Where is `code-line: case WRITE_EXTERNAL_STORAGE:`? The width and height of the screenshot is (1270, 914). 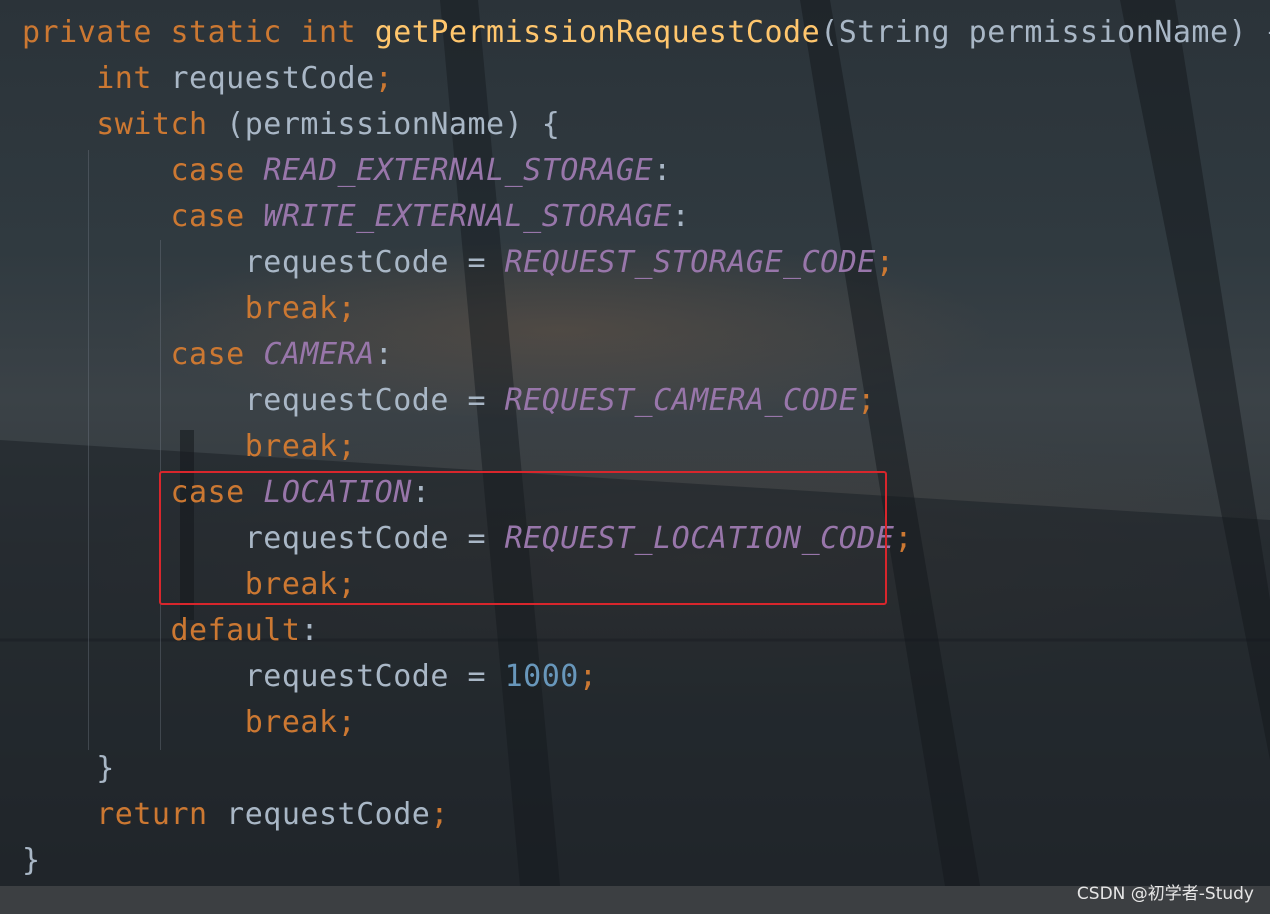
code-line: case WRITE_EXTERNAL_STORAGE: is located at coordinates (356, 217).